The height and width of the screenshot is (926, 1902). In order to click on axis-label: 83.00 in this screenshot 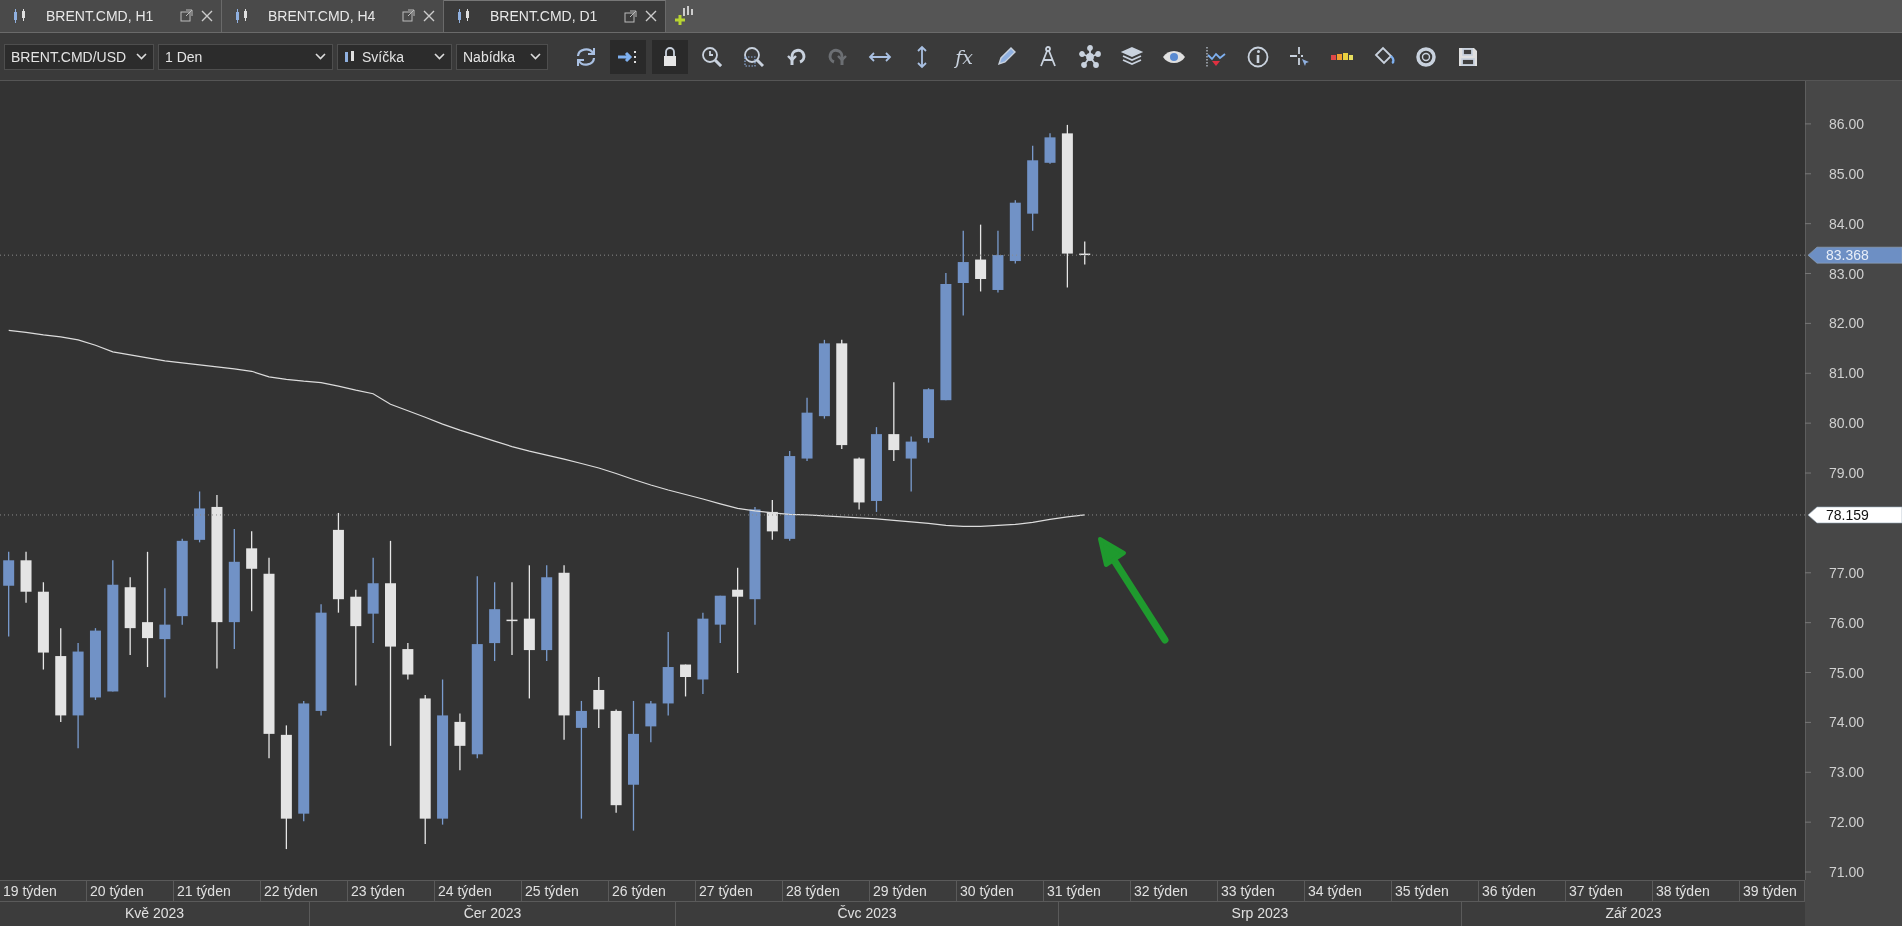, I will do `click(1847, 273)`.